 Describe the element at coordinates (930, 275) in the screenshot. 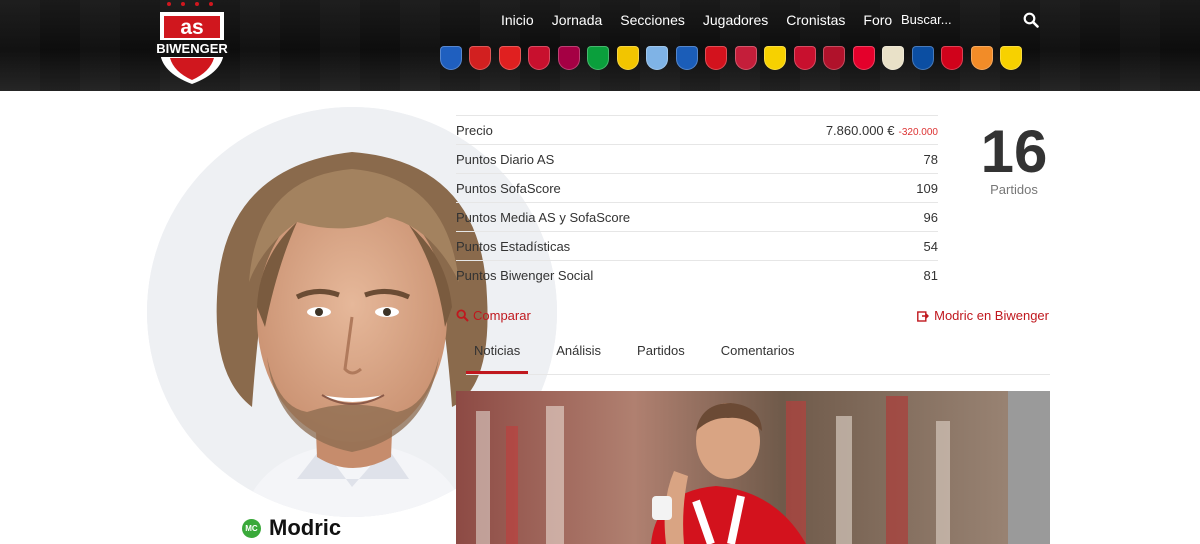

I see `stat-value: 81` at that location.